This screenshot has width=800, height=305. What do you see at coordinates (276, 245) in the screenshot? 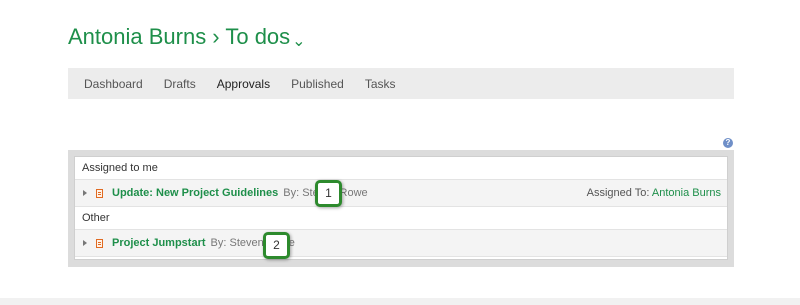
I see `callout-badge-2: 2` at bounding box center [276, 245].